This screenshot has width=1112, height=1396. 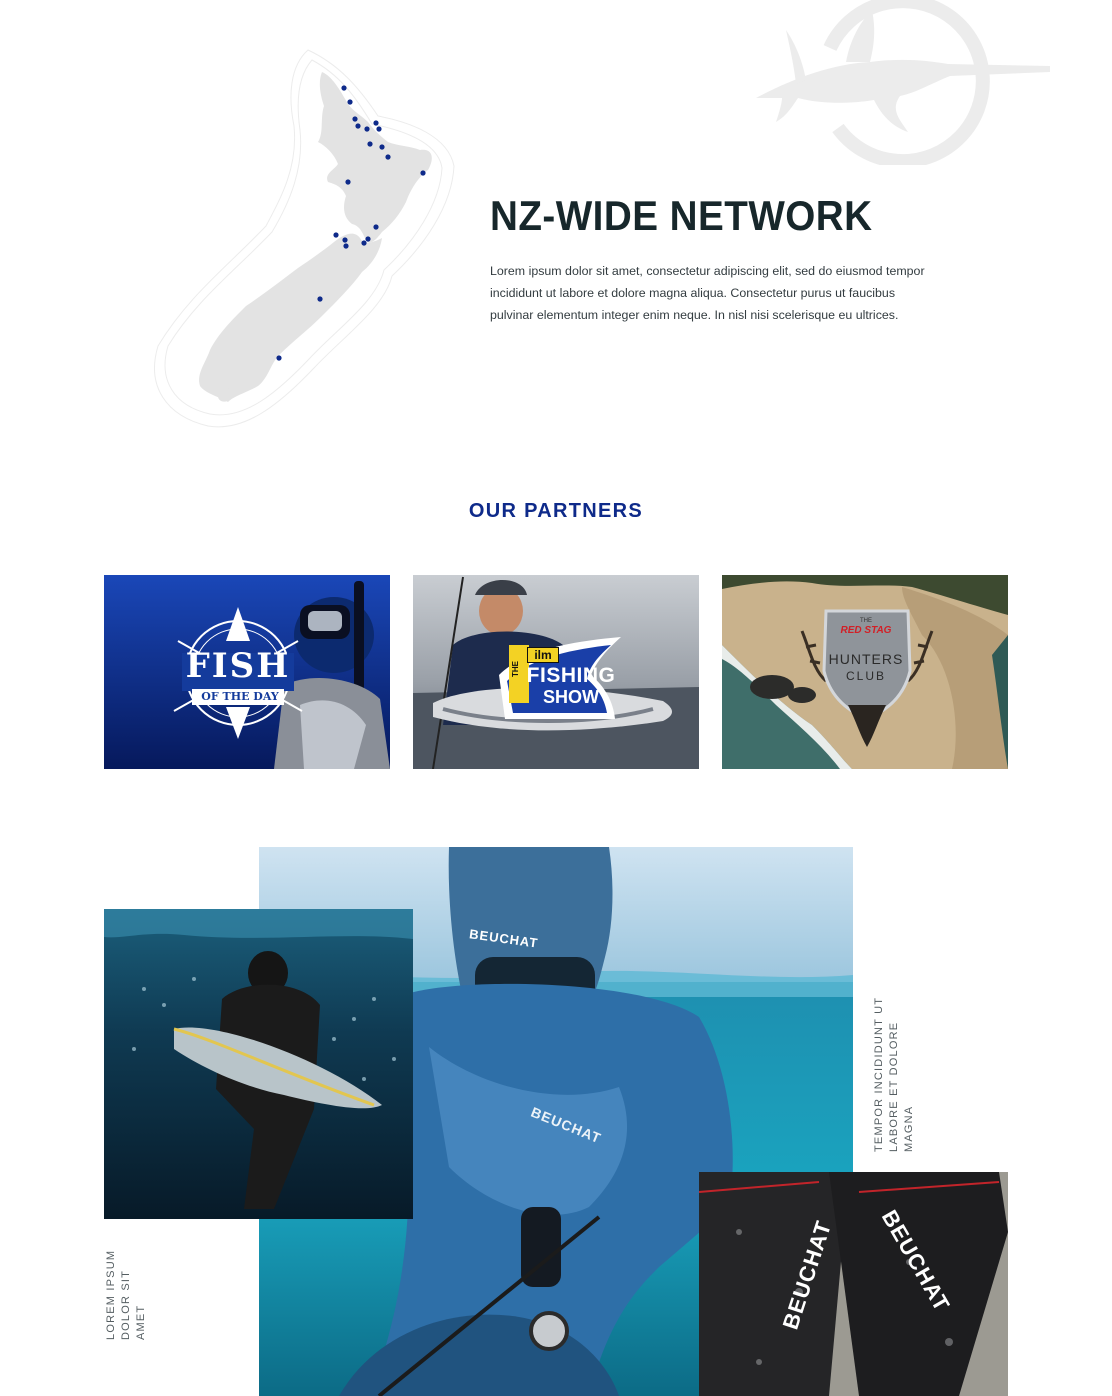 I want to click on fish-of-the-day-logo-title: FISH, so click(x=238, y=666).